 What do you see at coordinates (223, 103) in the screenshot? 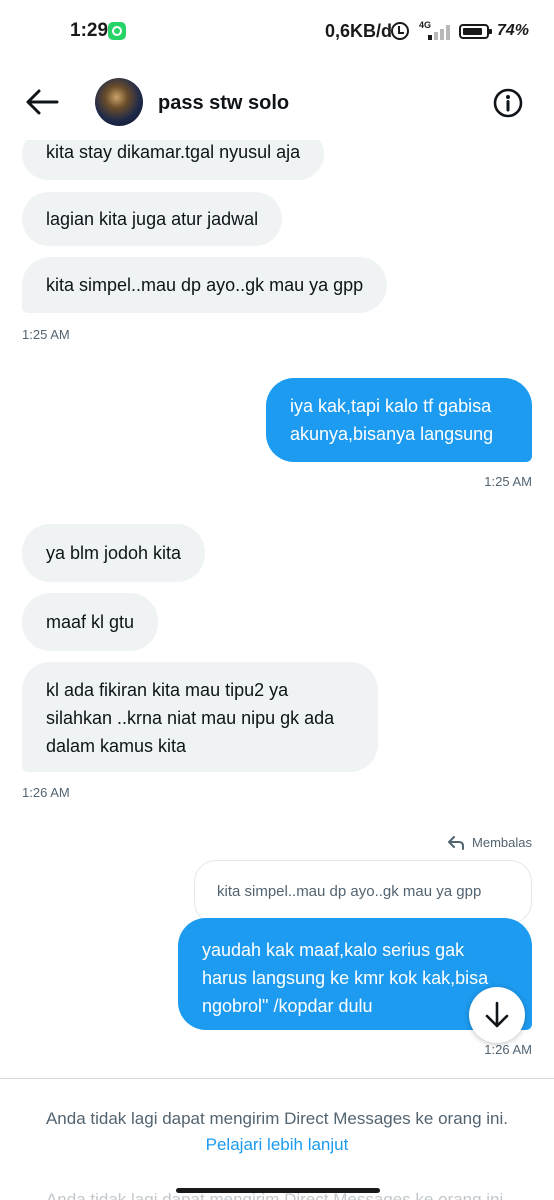
I see `contact-name: pass stw solo` at bounding box center [223, 103].